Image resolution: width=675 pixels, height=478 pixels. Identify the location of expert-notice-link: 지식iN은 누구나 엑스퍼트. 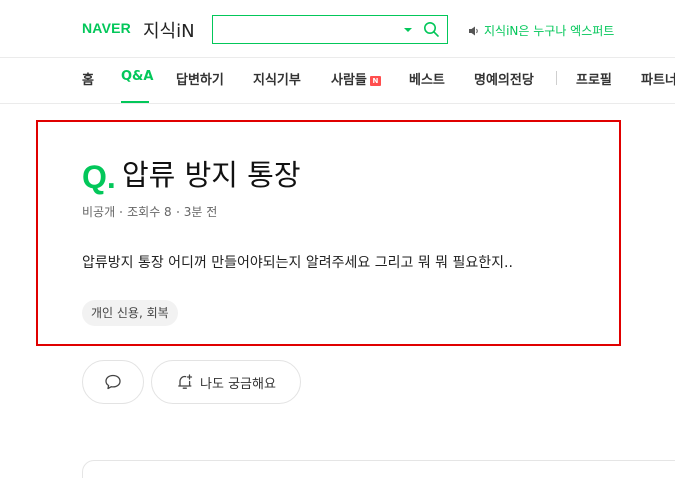
(541, 30).